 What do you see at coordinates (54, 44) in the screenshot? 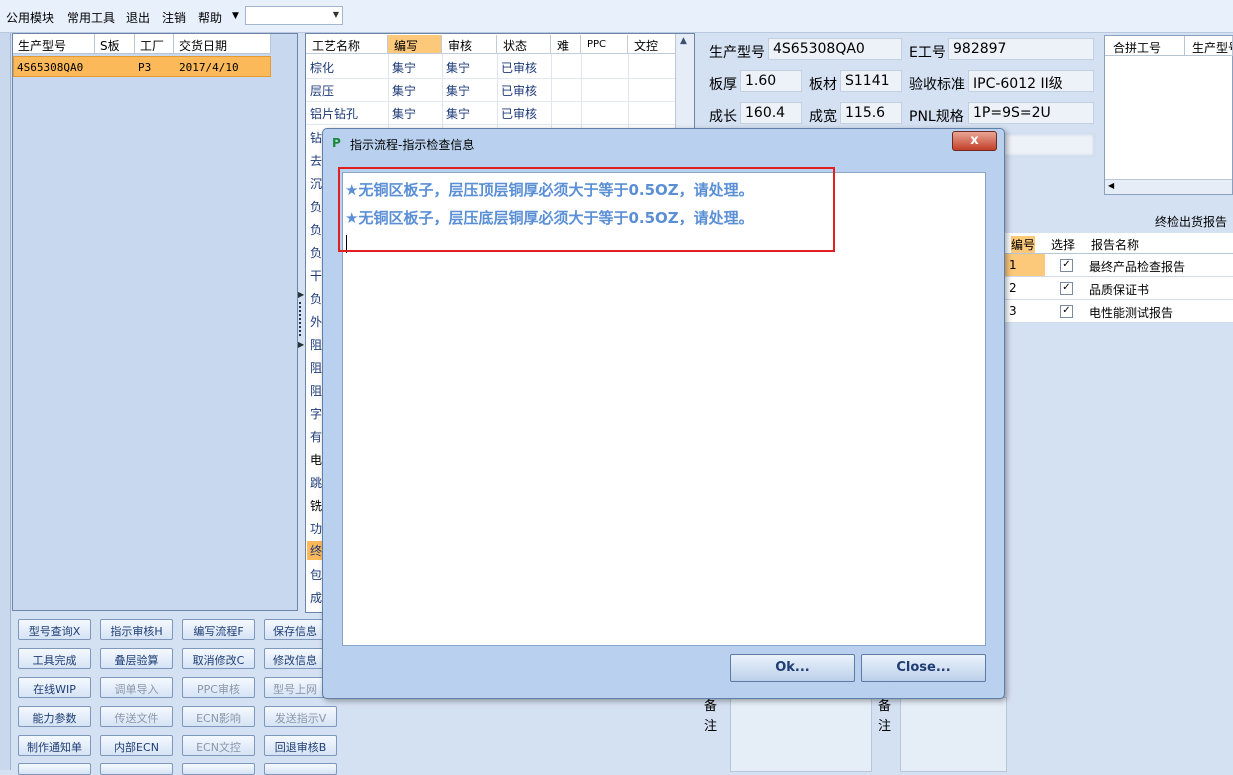
I see `col-header-model: 生产型号` at bounding box center [54, 44].